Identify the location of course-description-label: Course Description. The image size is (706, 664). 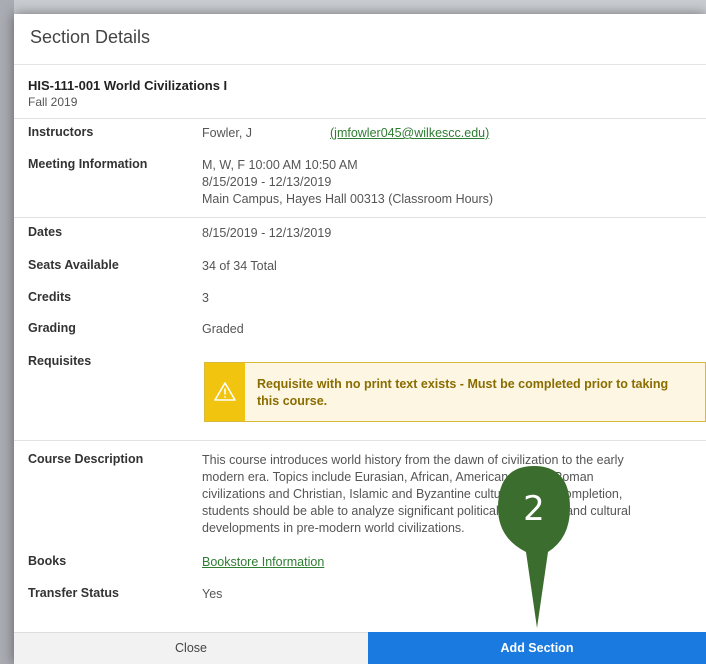
(86, 459).